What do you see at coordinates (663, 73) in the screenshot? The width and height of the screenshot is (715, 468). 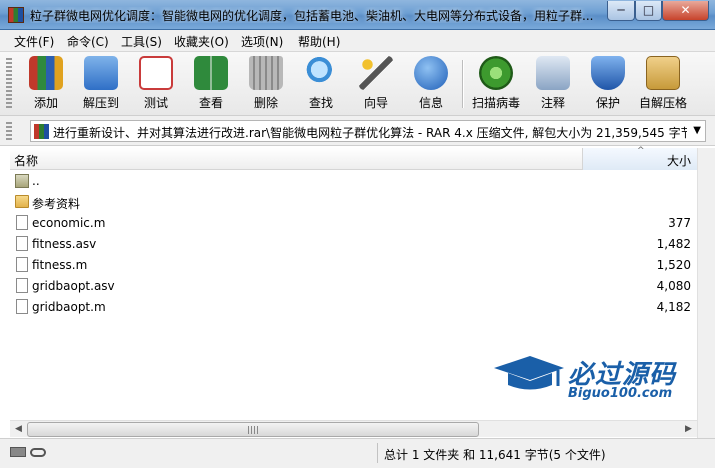 I see `sfx-box-icon` at bounding box center [663, 73].